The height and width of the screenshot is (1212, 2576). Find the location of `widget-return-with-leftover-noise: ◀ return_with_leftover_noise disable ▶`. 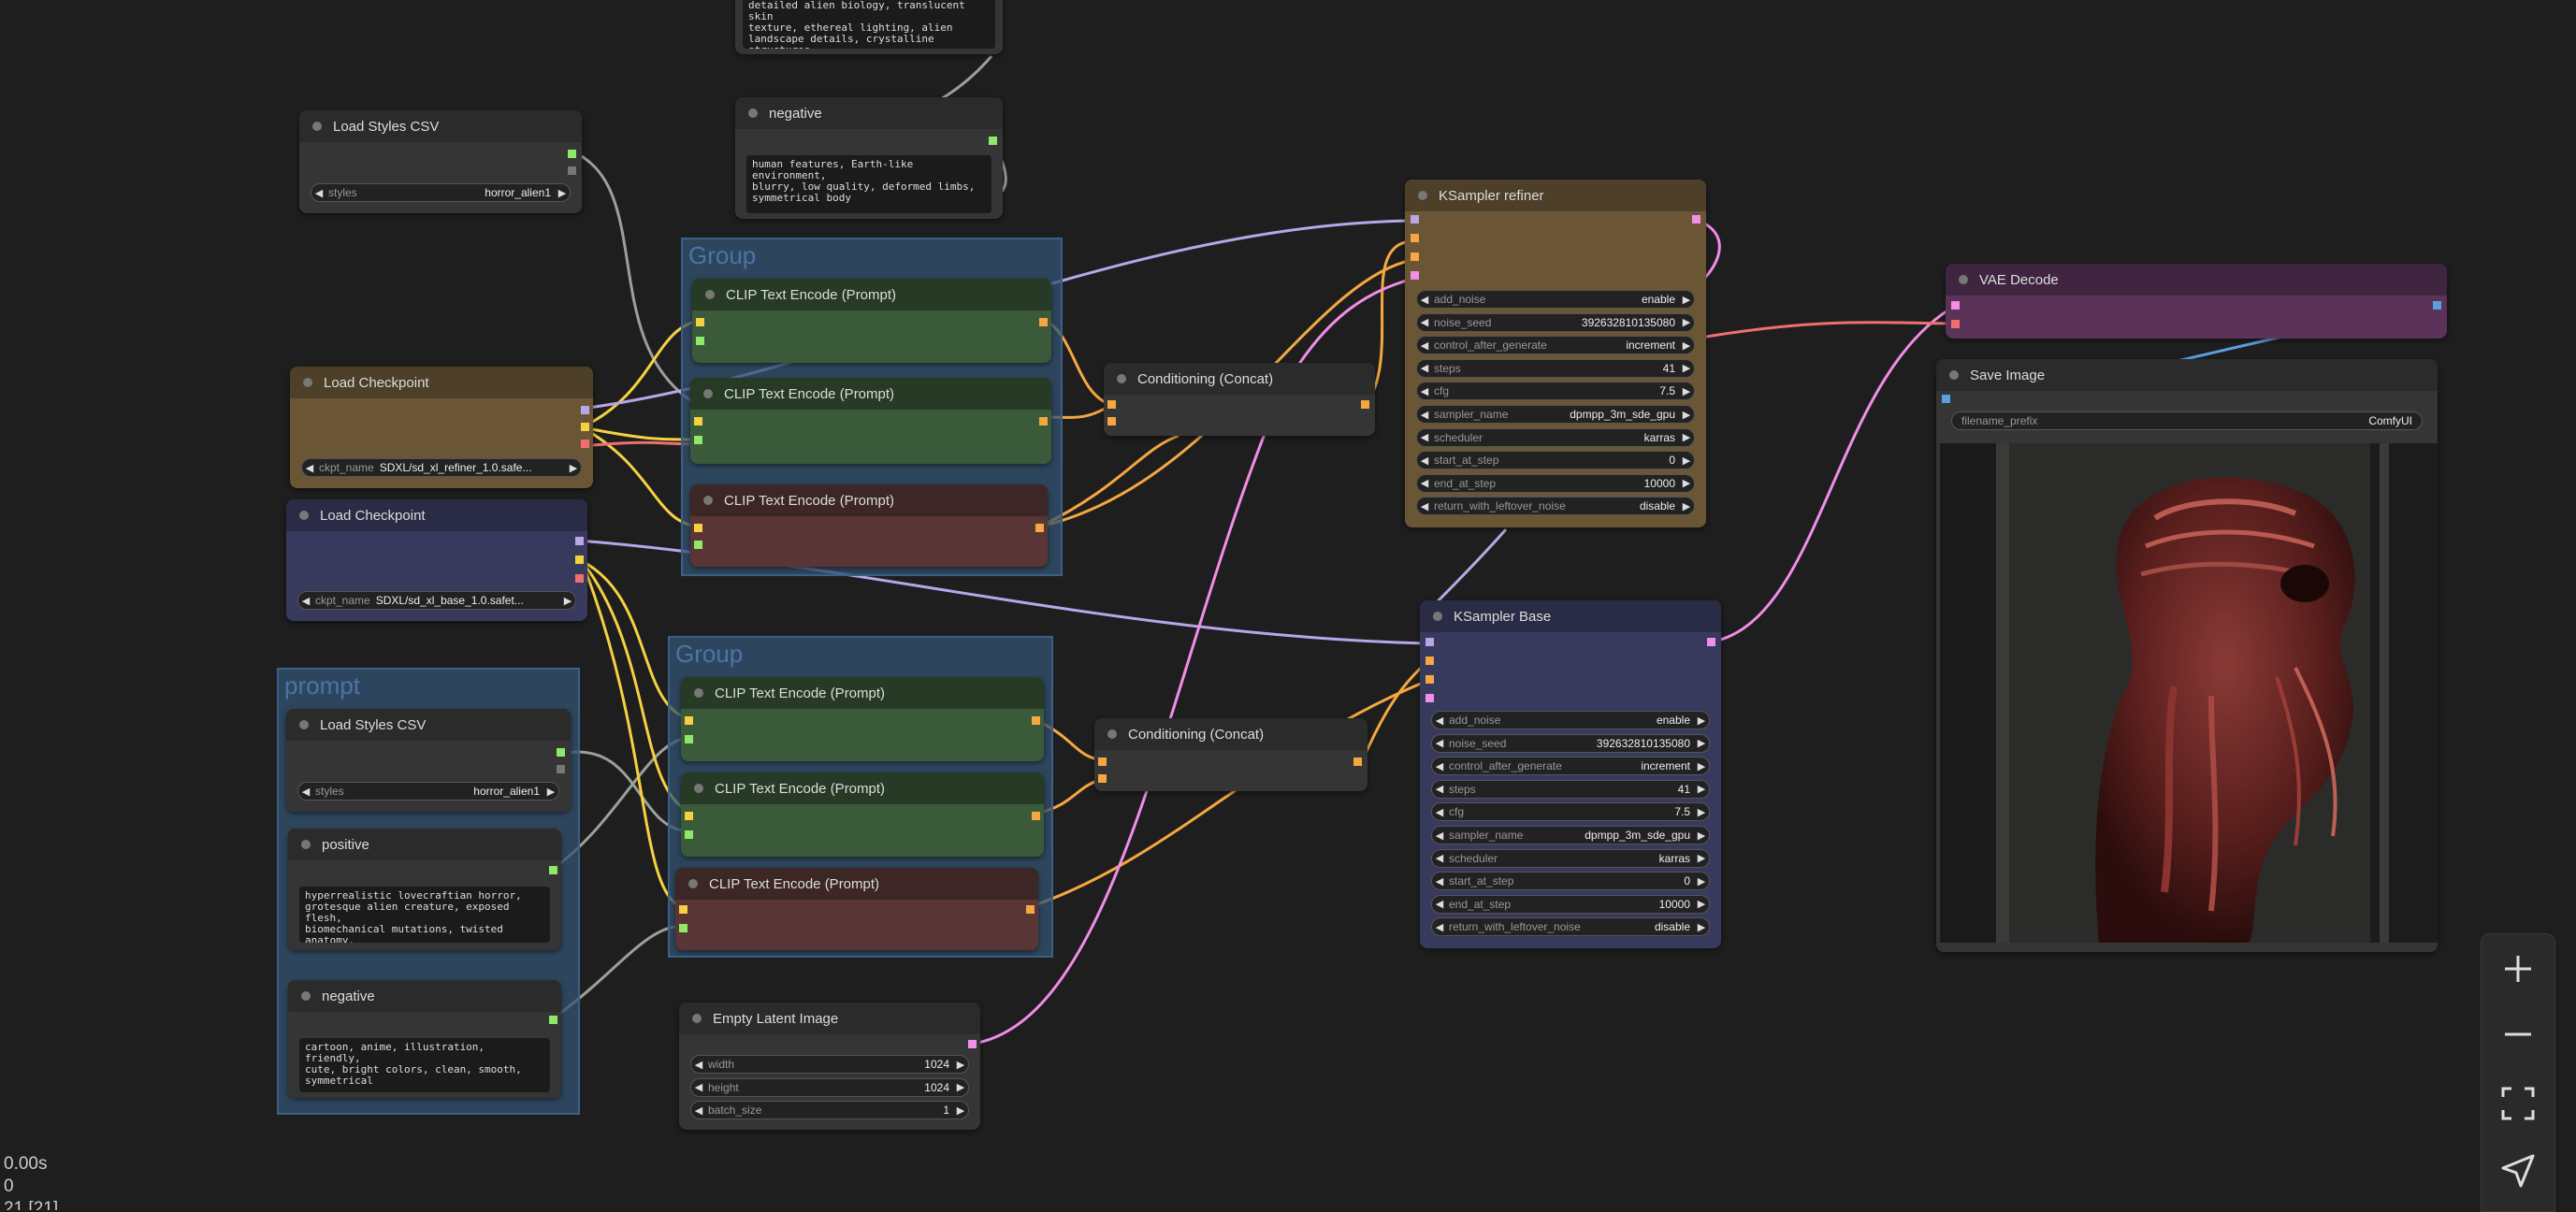

widget-return-with-leftover-noise: ◀ return_with_leftover_noise disable ▶ is located at coordinates (1571, 927).